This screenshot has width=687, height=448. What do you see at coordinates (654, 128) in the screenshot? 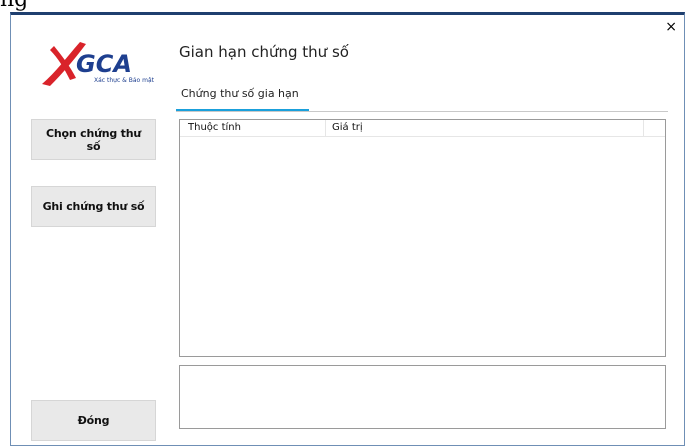
I see `column-header-filler` at bounding box center [654, 128].